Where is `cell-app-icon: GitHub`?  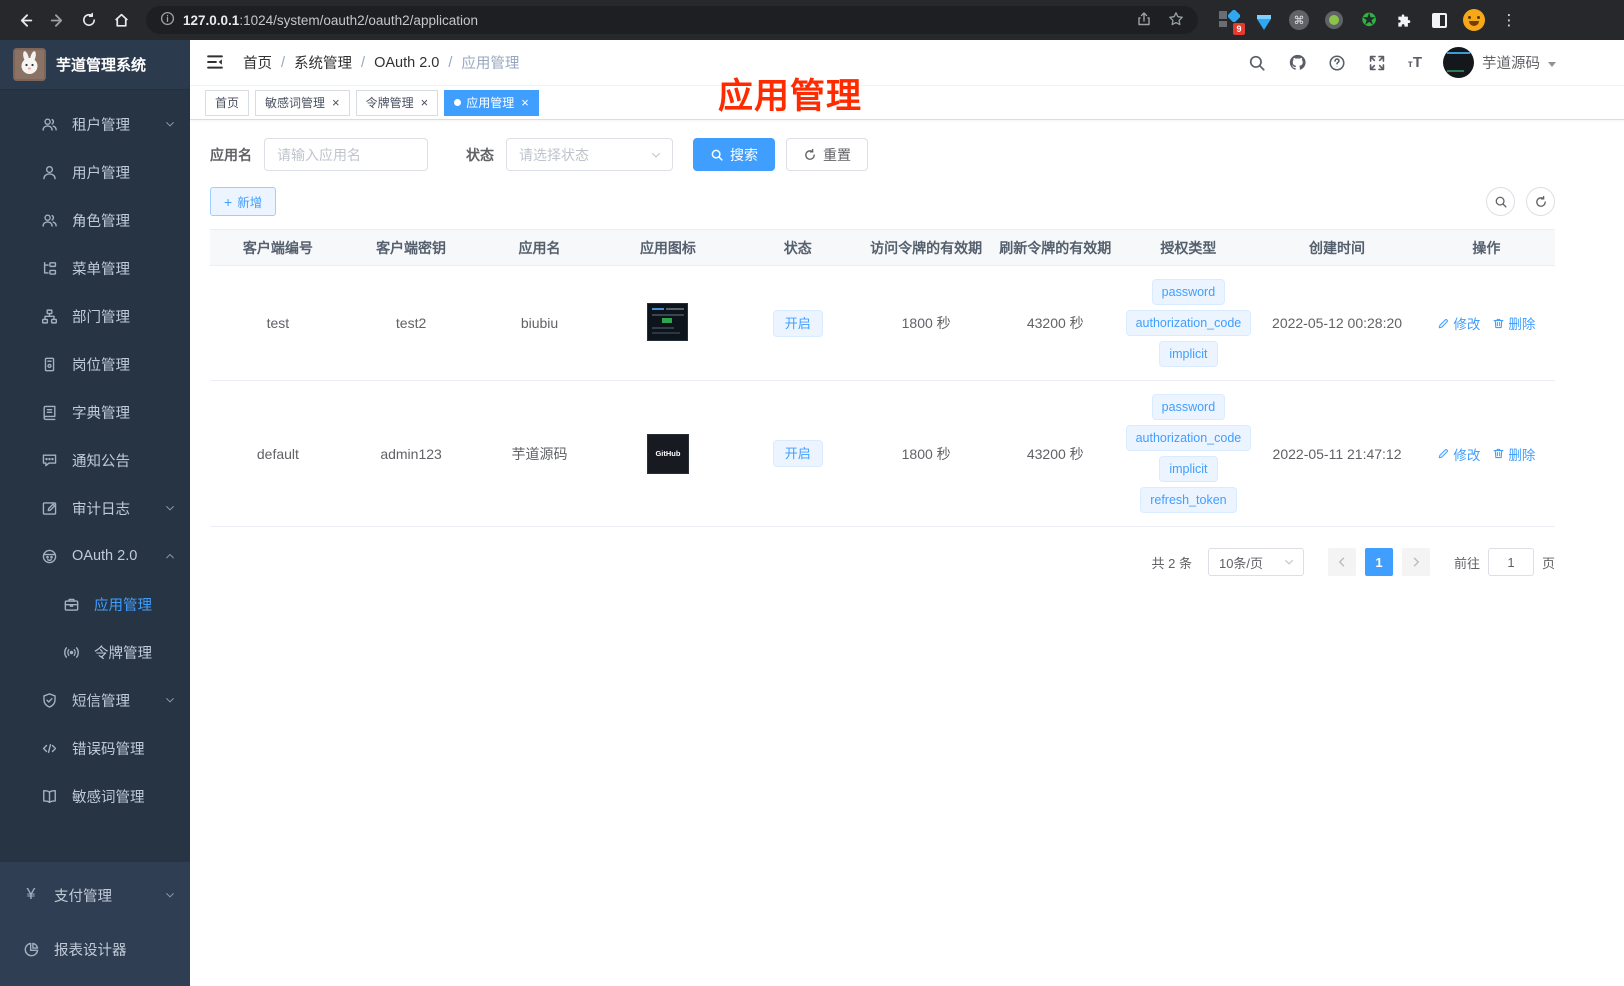 cell-app-icon: GitHub is located at coordinates (668, 453).